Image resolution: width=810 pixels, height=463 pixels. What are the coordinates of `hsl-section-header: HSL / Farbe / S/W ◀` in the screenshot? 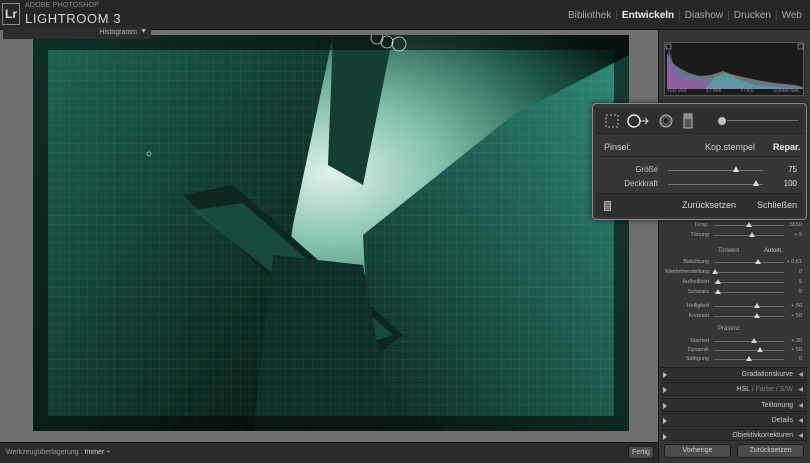 It's located at (734, 389).